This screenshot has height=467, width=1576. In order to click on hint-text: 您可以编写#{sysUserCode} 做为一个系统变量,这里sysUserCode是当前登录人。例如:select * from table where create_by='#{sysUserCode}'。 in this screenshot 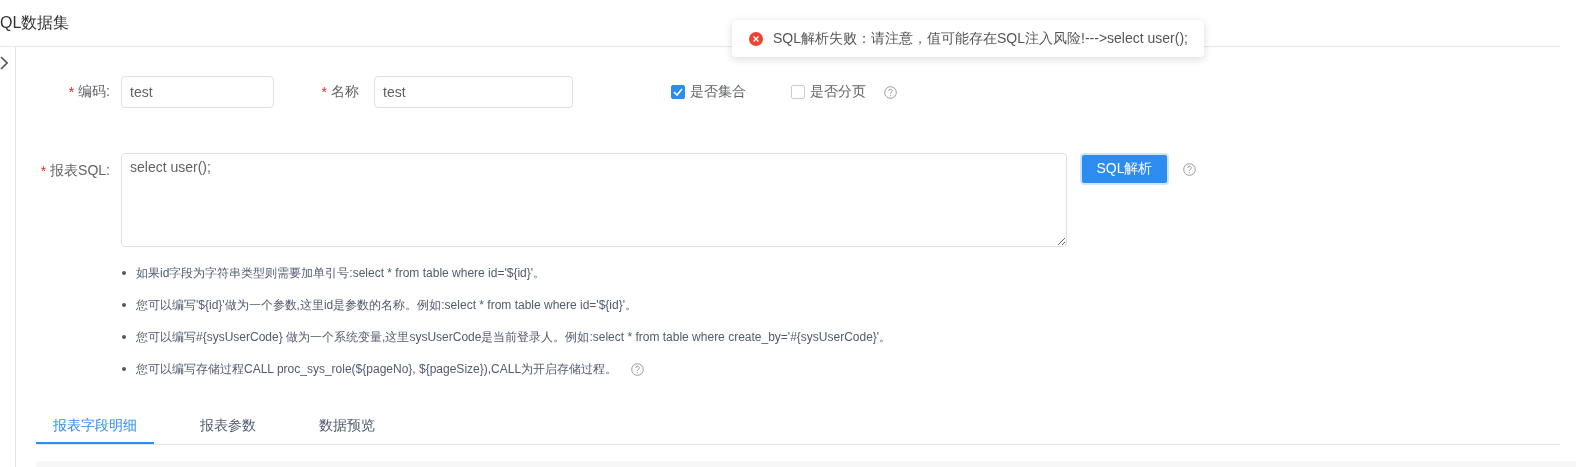, I will do `click(514, 337)`.